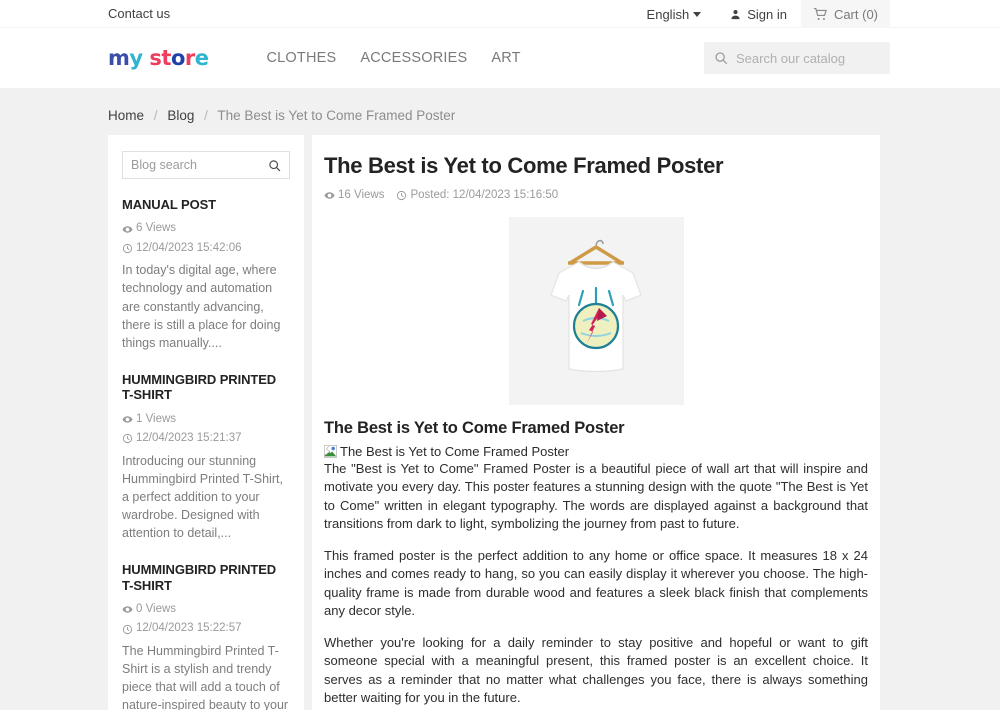  I want to click on broken-image-line: The Best is Yet to Come Framed Poster, so click(596, 451).